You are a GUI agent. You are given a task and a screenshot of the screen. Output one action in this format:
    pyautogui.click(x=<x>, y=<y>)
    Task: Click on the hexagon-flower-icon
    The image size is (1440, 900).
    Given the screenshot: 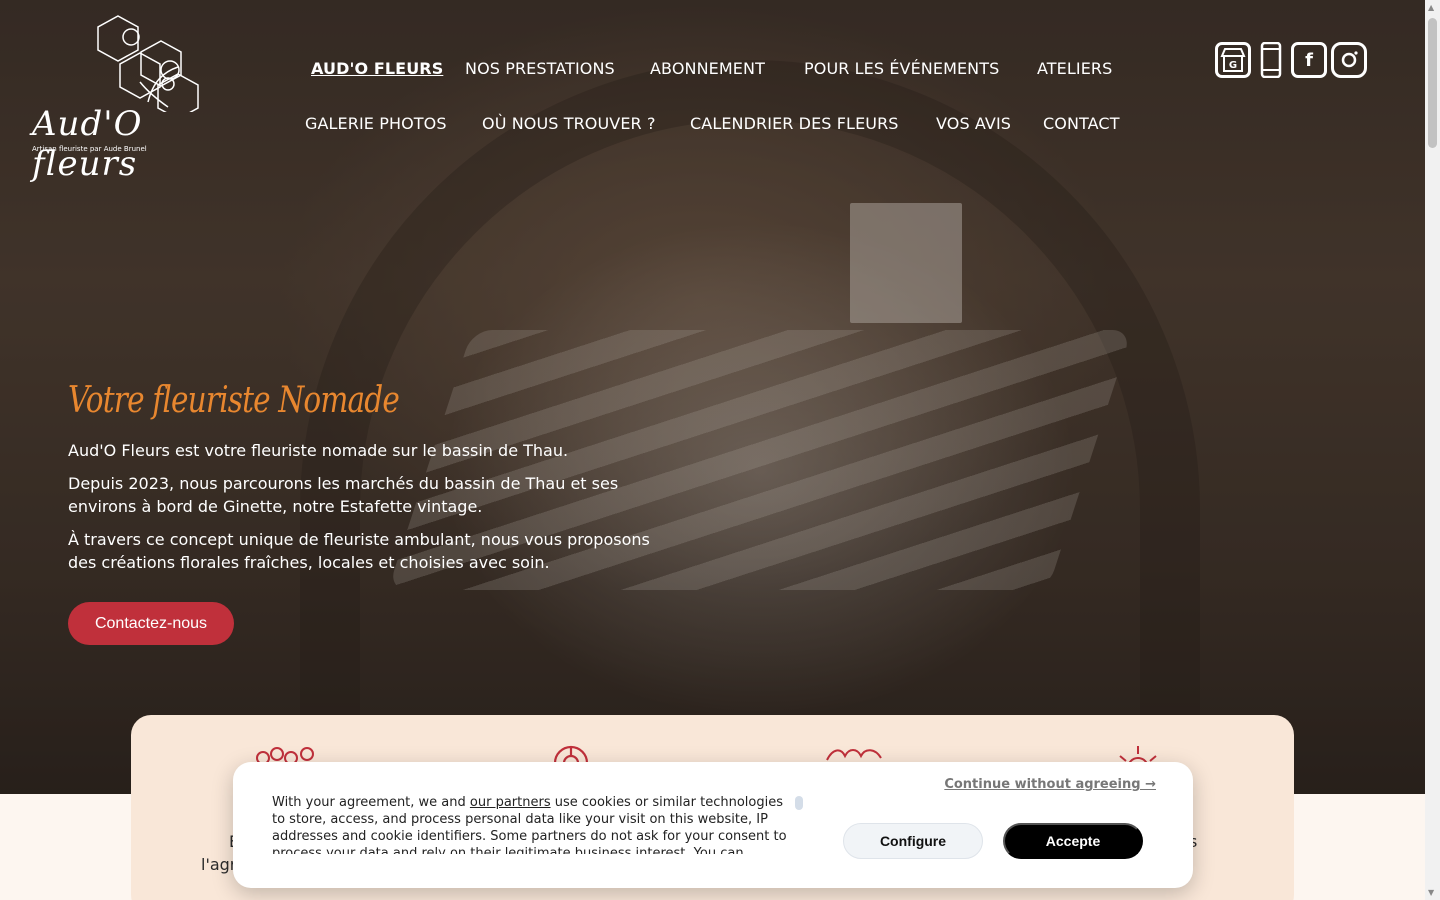 What is the action you would take?
    pyautogui.click(x=148, y=67)
    